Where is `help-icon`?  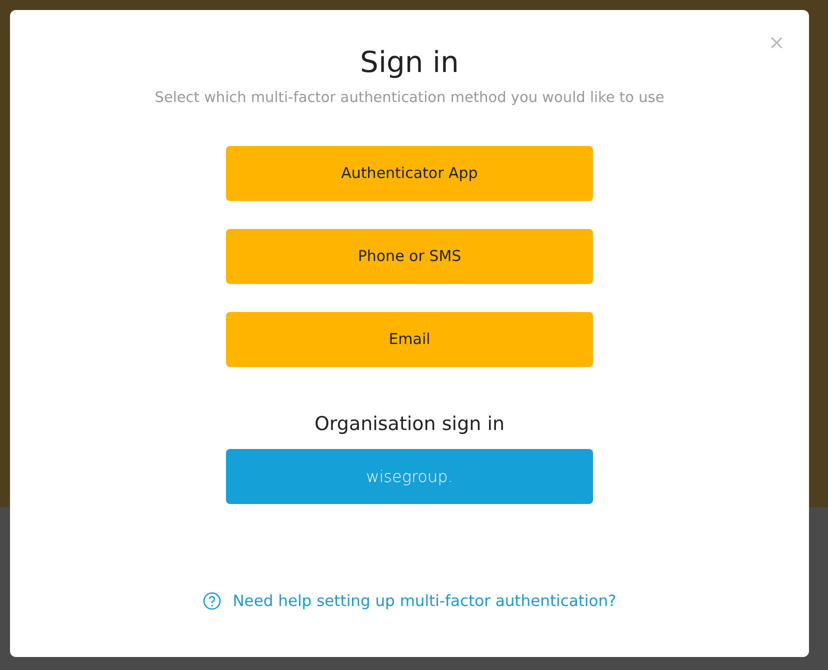
help-icon is located at coordinates (211, 601).